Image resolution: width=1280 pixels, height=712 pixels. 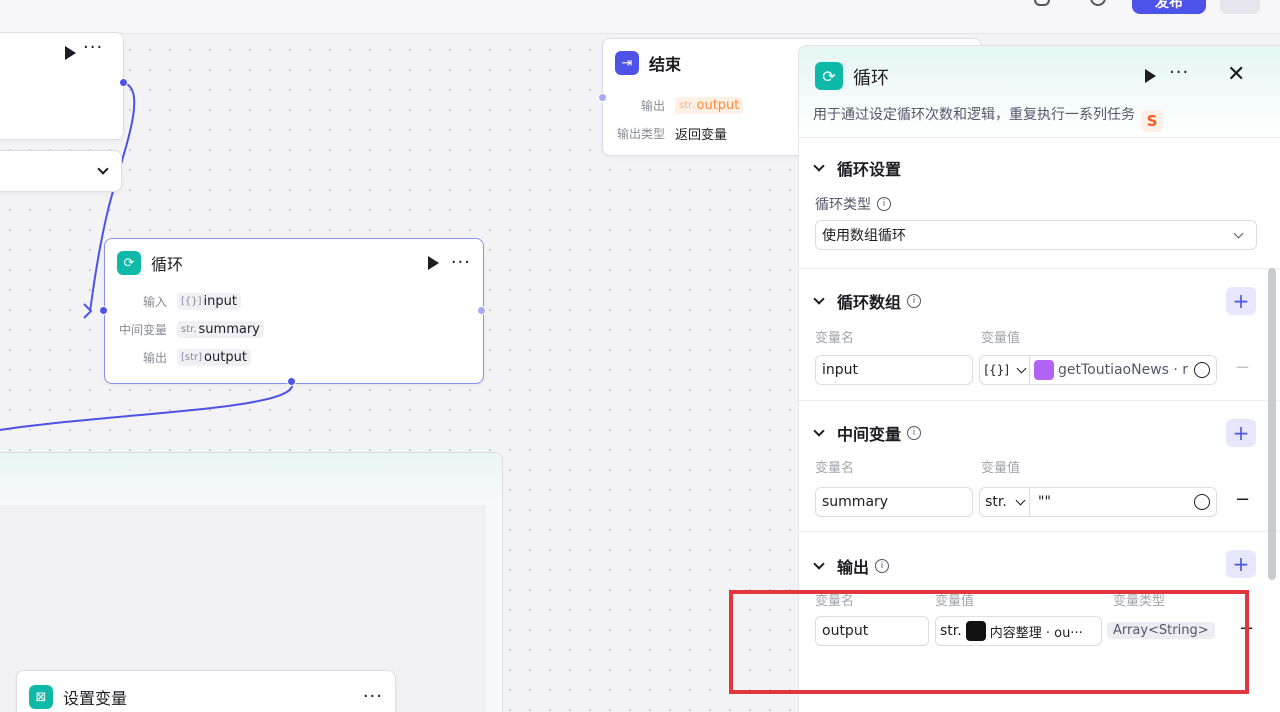 I want to click on type-value: [{}], so click(x=996, y=370).